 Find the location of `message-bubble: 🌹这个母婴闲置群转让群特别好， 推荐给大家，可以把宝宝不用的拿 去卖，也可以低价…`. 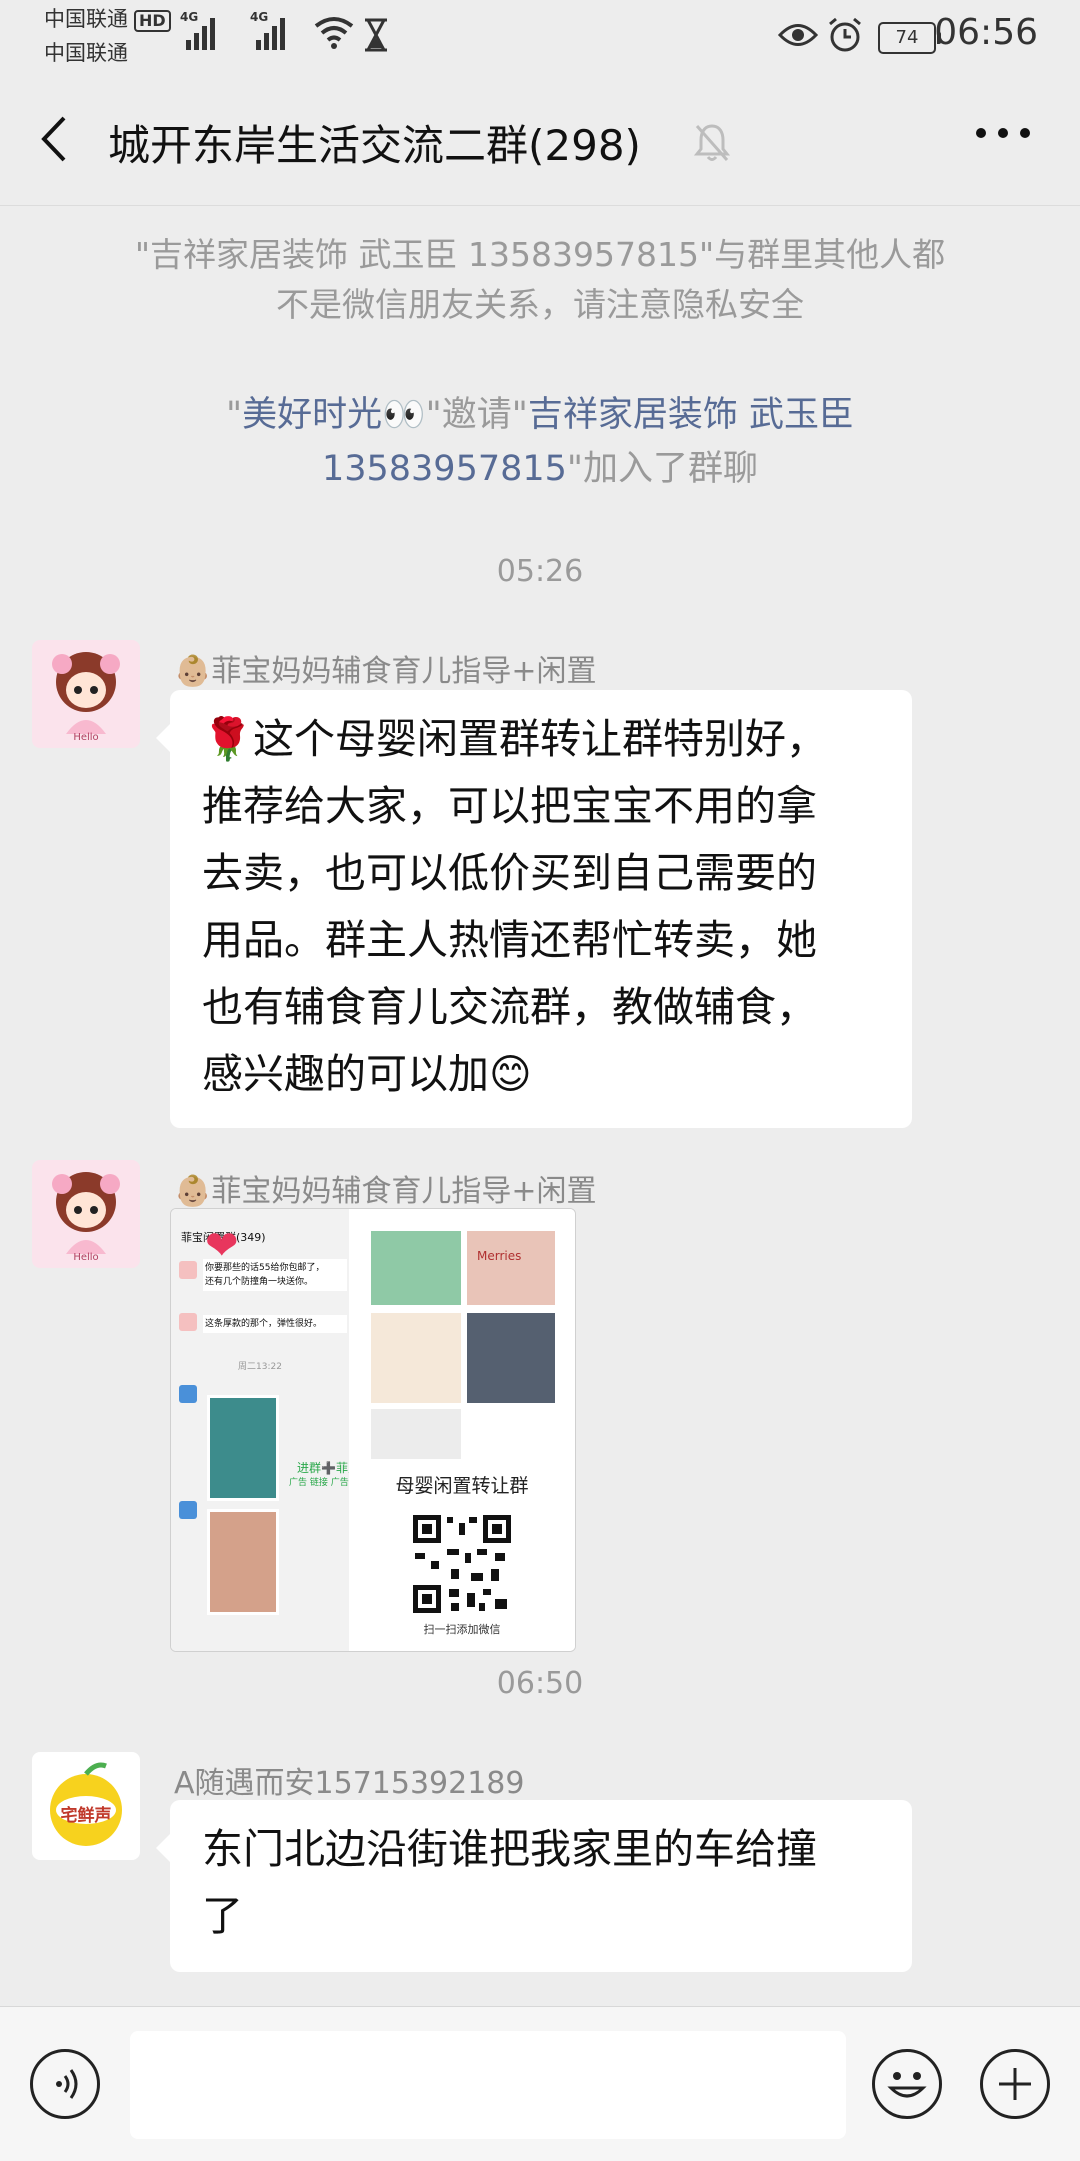

message-bubble: 🌹这个母婴闲置群转让群特别好， 推荐给大家，可以把宝宝不用的拿 去卖，也可以低价… is located at coordinates (534, 909).